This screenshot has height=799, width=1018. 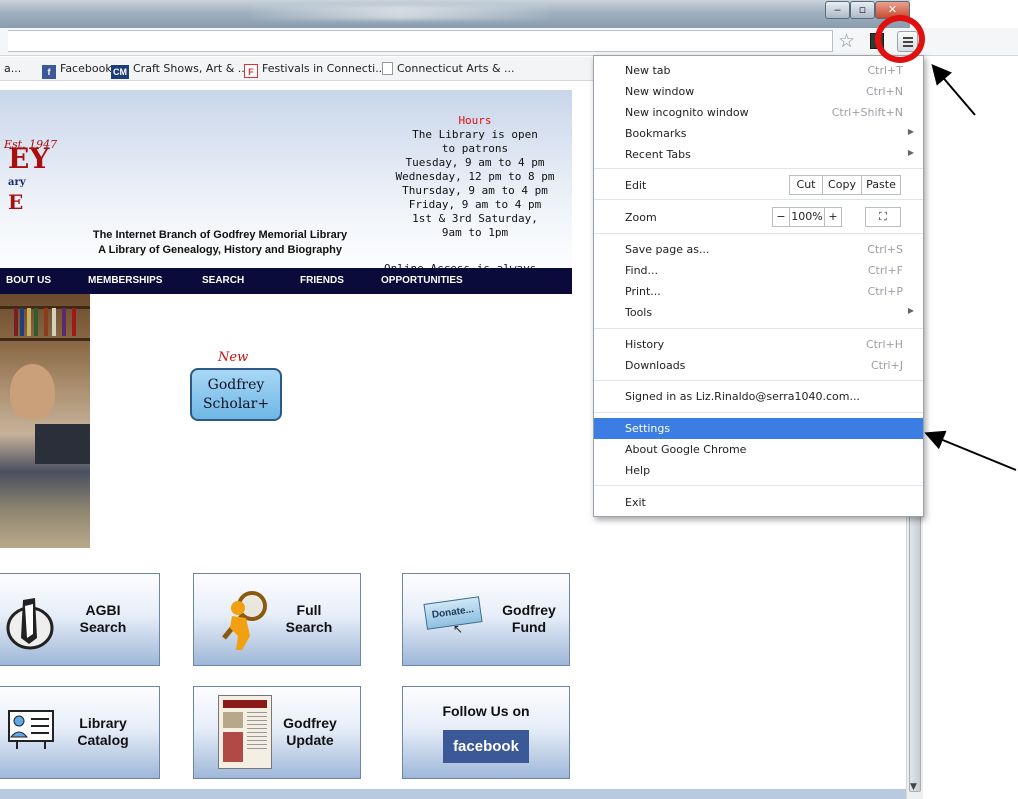 What do you see at coordinates (781, 217) in the screenshot?
I see `zoom-out-button: −` at bounding box center [781, 217].